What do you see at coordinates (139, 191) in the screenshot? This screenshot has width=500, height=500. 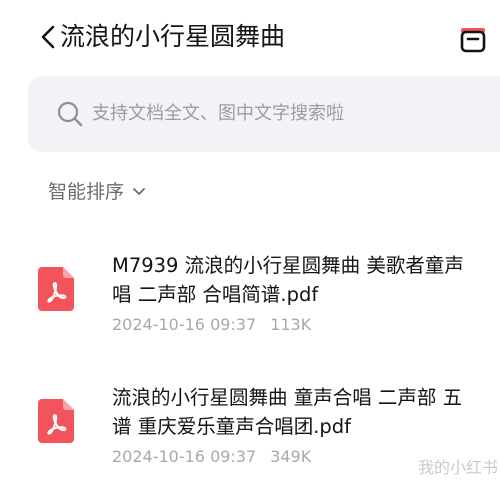 I see `chevron-down-icon` at bounding box center [139, 191].